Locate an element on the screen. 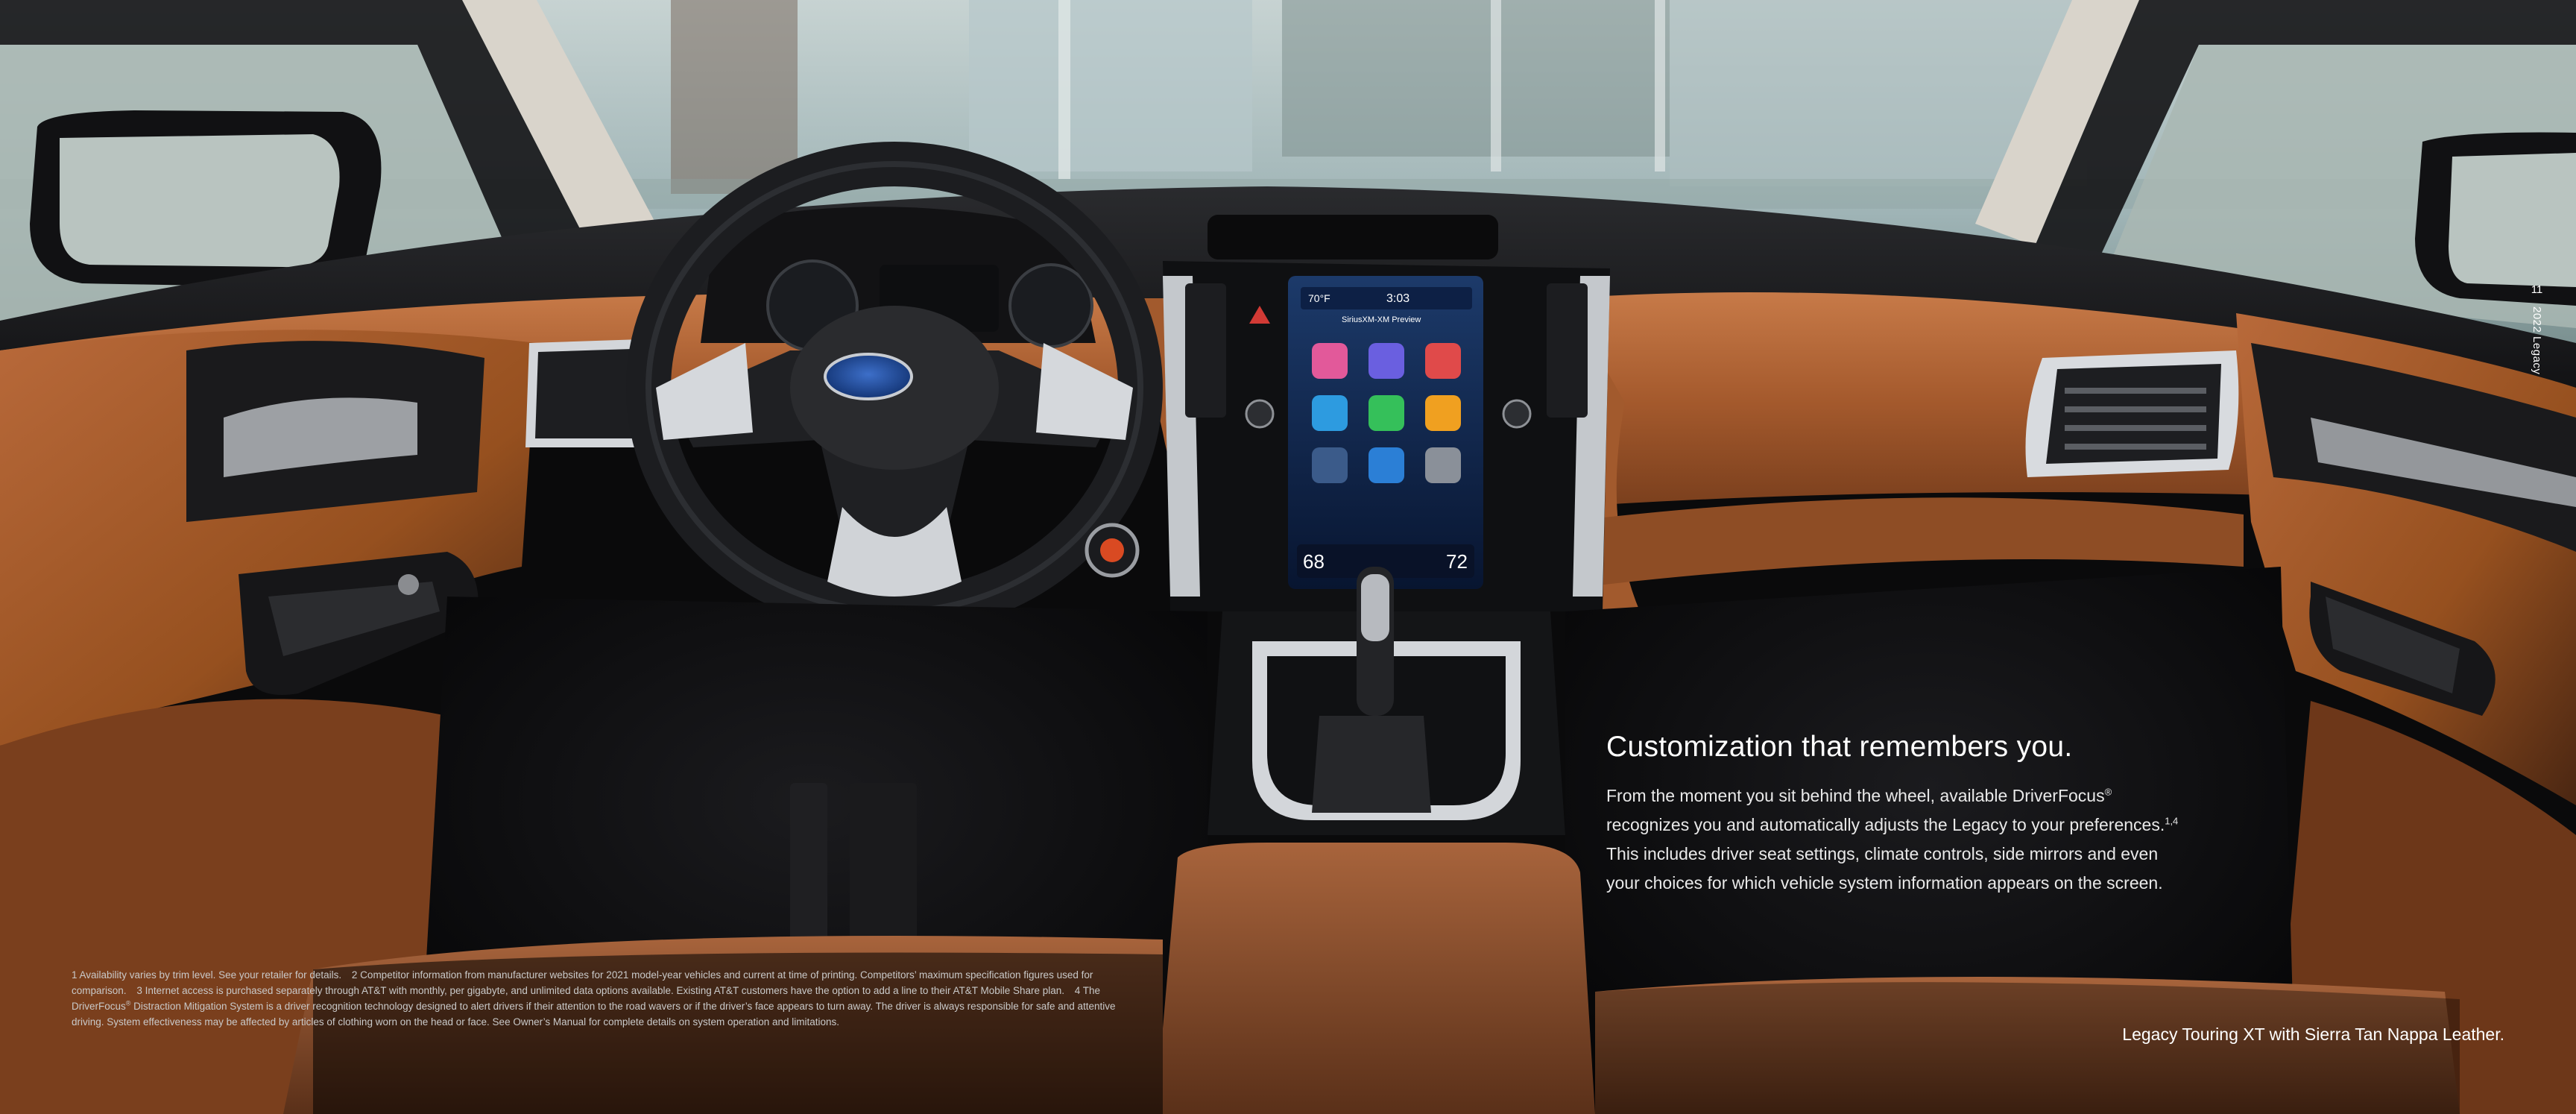 Image resolution: width=2576 pixels, height=1114 pixels. page-marker: 11 2022 Legacy is located at coordinates (2537, 328).